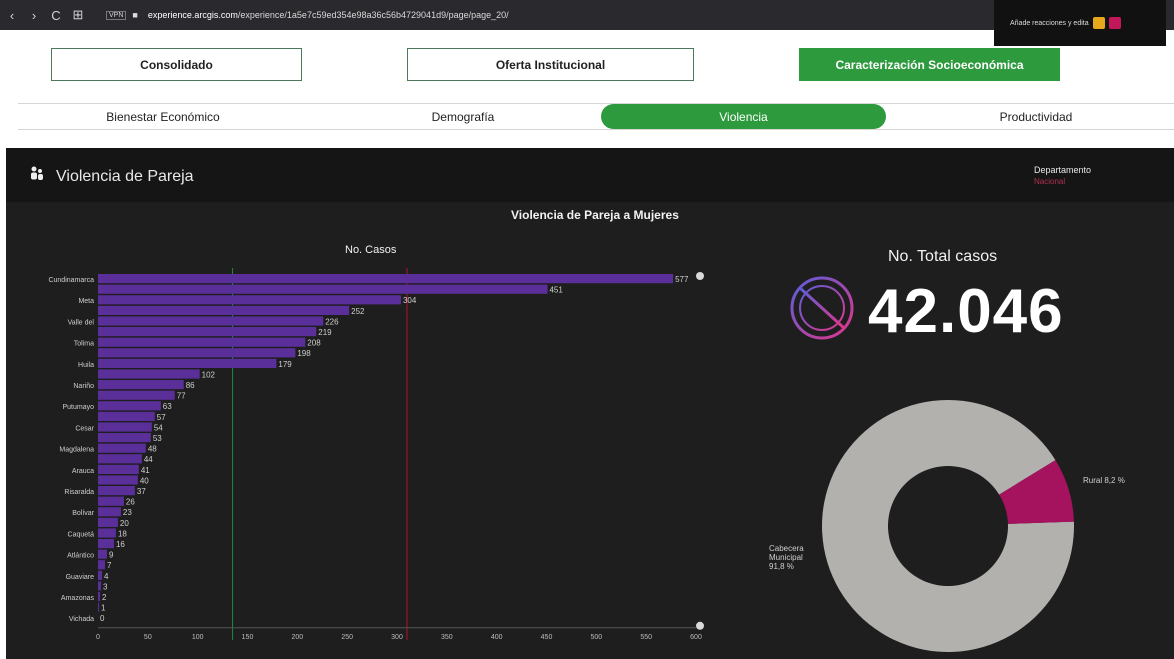  I want to click on bar-value-label: 9, so click(111, 555).